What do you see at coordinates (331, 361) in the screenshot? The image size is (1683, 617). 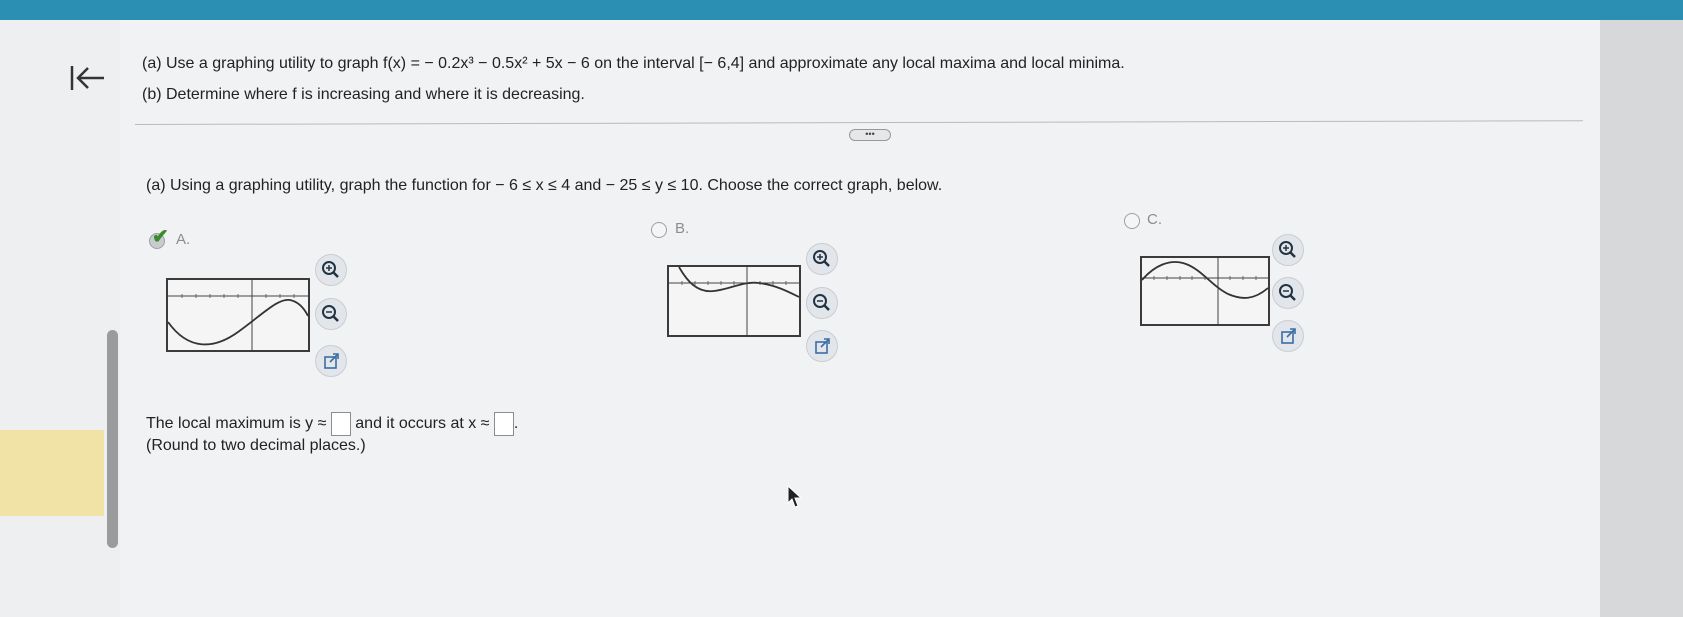 I see `option-a-open-window-icon` at bounding box center [331, 361].